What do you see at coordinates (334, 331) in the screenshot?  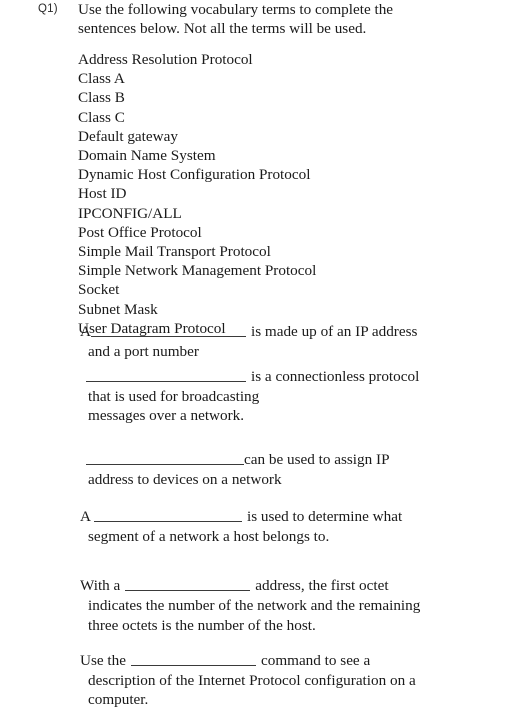 I see `sentence-1-after-text: is made up of an IP address` at bounding box center [334, 331].